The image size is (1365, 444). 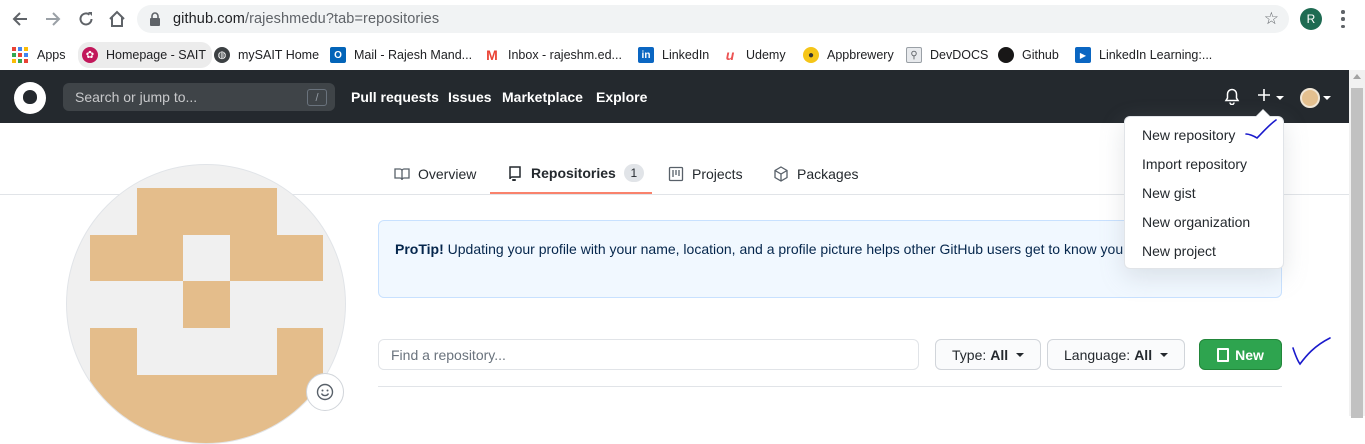 What do you see at coordinates (306, 19) in the screenshot?
I see `url-text: github.com/rajeshmedu?tab=repositories` at bounding box center [306, 19].